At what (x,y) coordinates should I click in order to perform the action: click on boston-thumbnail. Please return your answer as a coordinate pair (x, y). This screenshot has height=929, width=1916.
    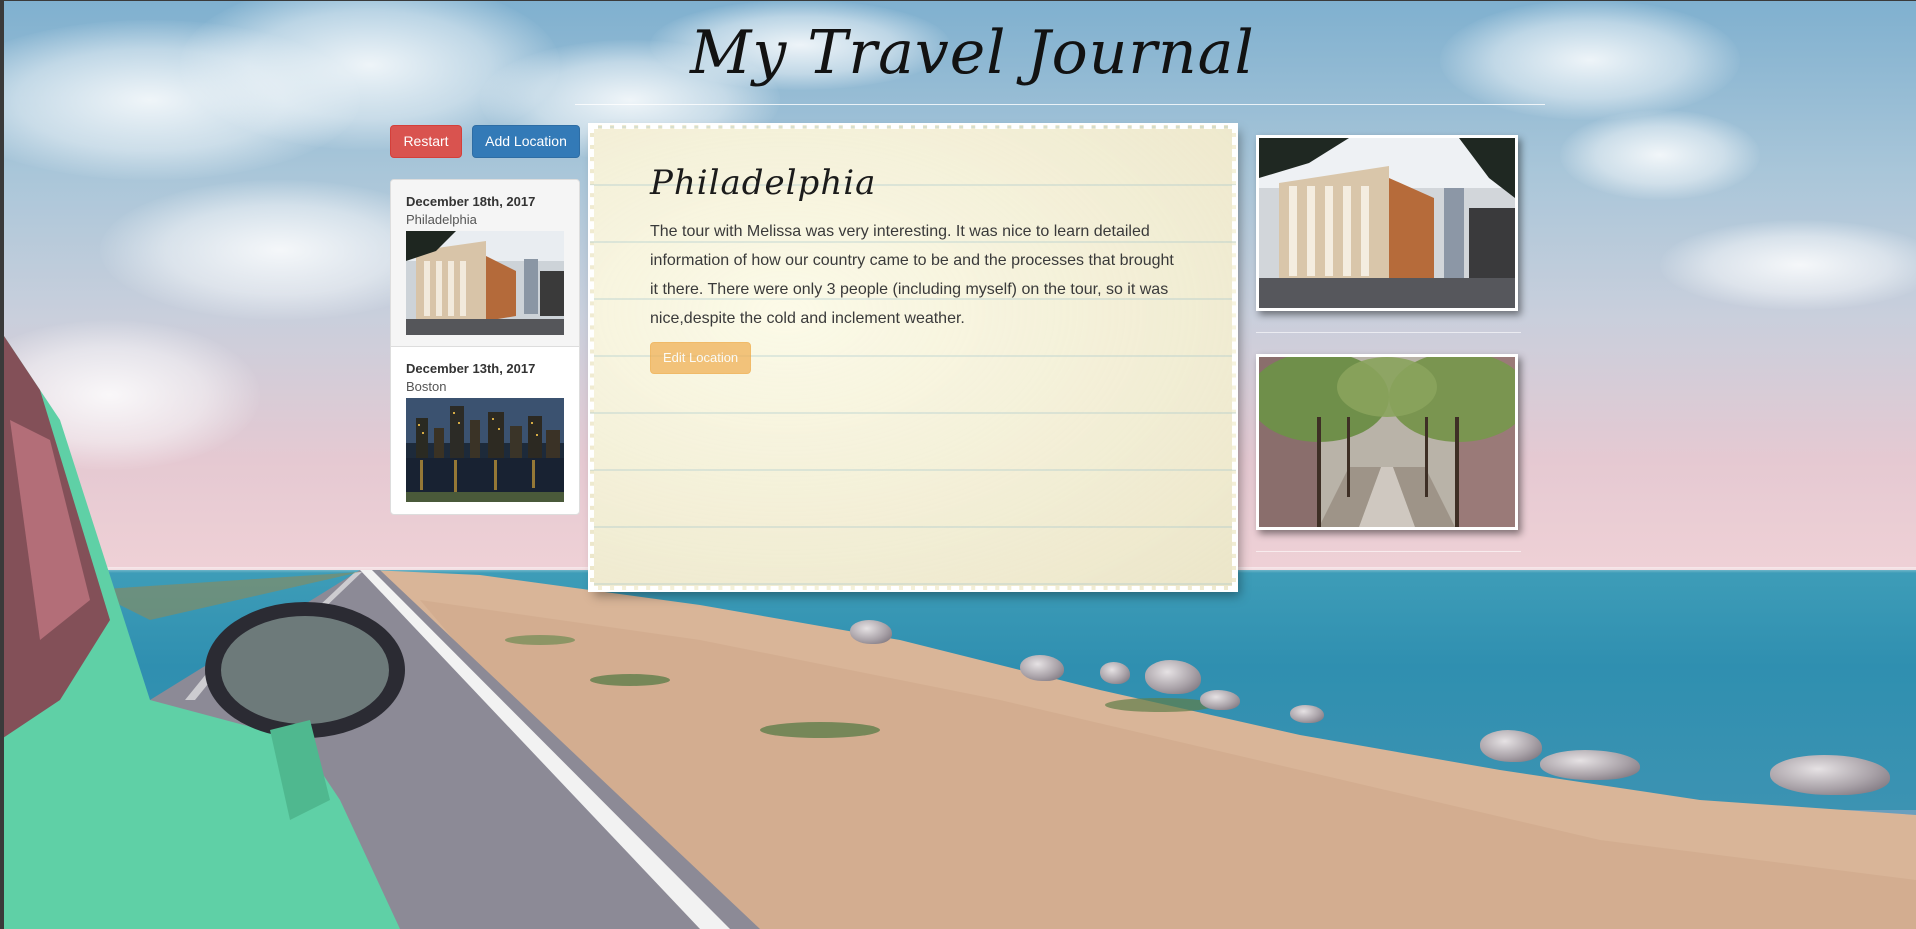
    Looking at the image, I should click on (485, 450).